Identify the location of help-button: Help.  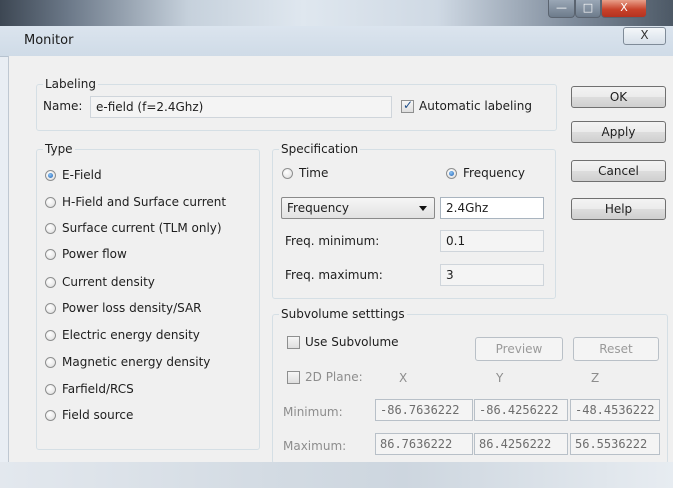
(618, 209).